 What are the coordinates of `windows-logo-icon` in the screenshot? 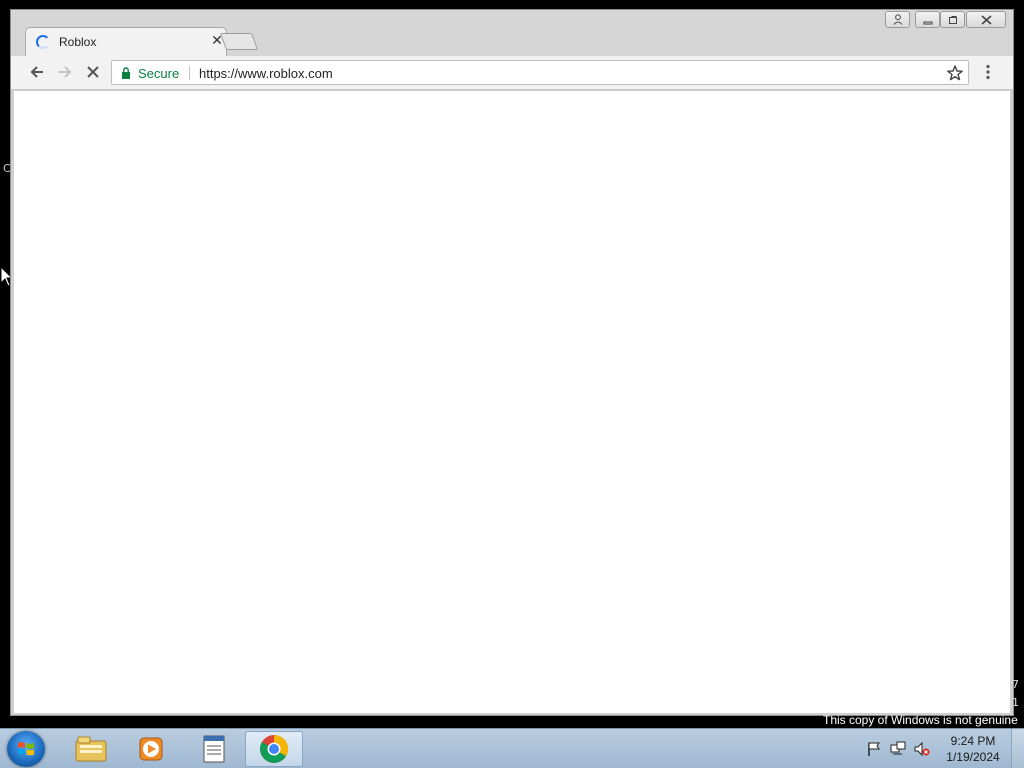 It's located at (26, 749).